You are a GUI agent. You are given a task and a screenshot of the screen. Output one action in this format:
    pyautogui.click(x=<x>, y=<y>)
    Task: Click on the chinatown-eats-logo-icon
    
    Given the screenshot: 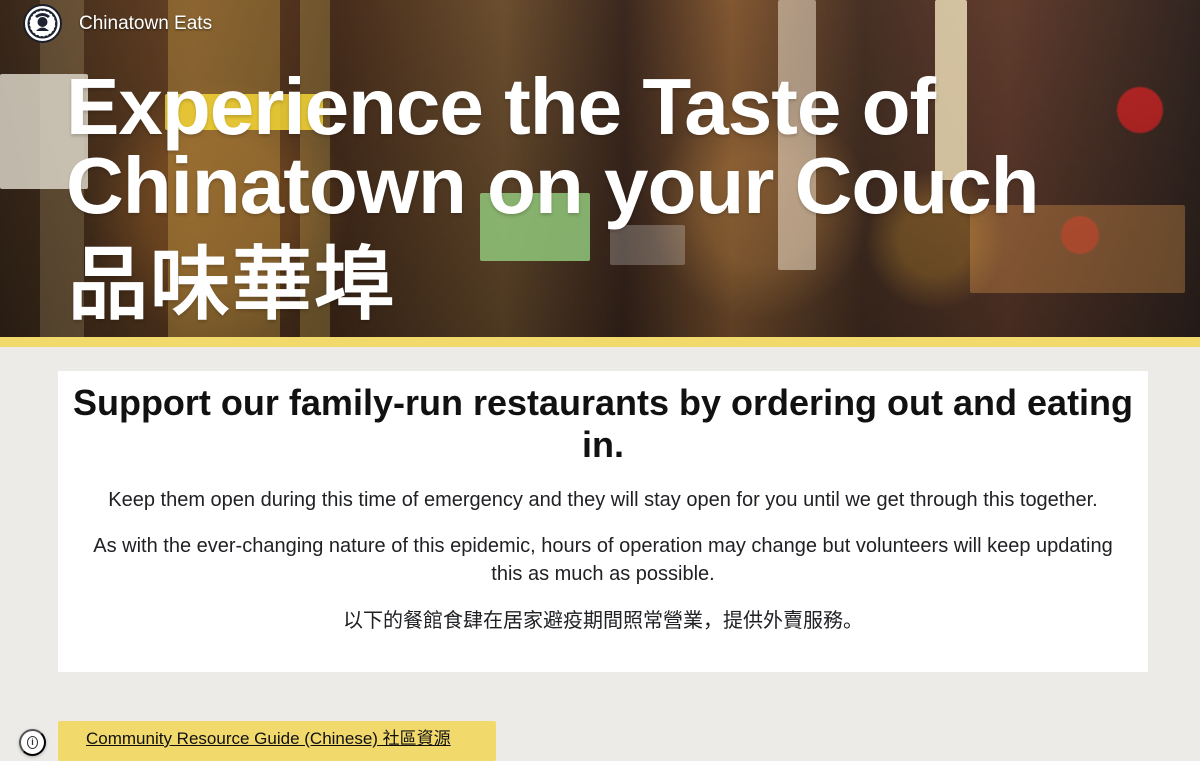 What is the action you would take?
    pyautogui.click(x=42, y=23)
    